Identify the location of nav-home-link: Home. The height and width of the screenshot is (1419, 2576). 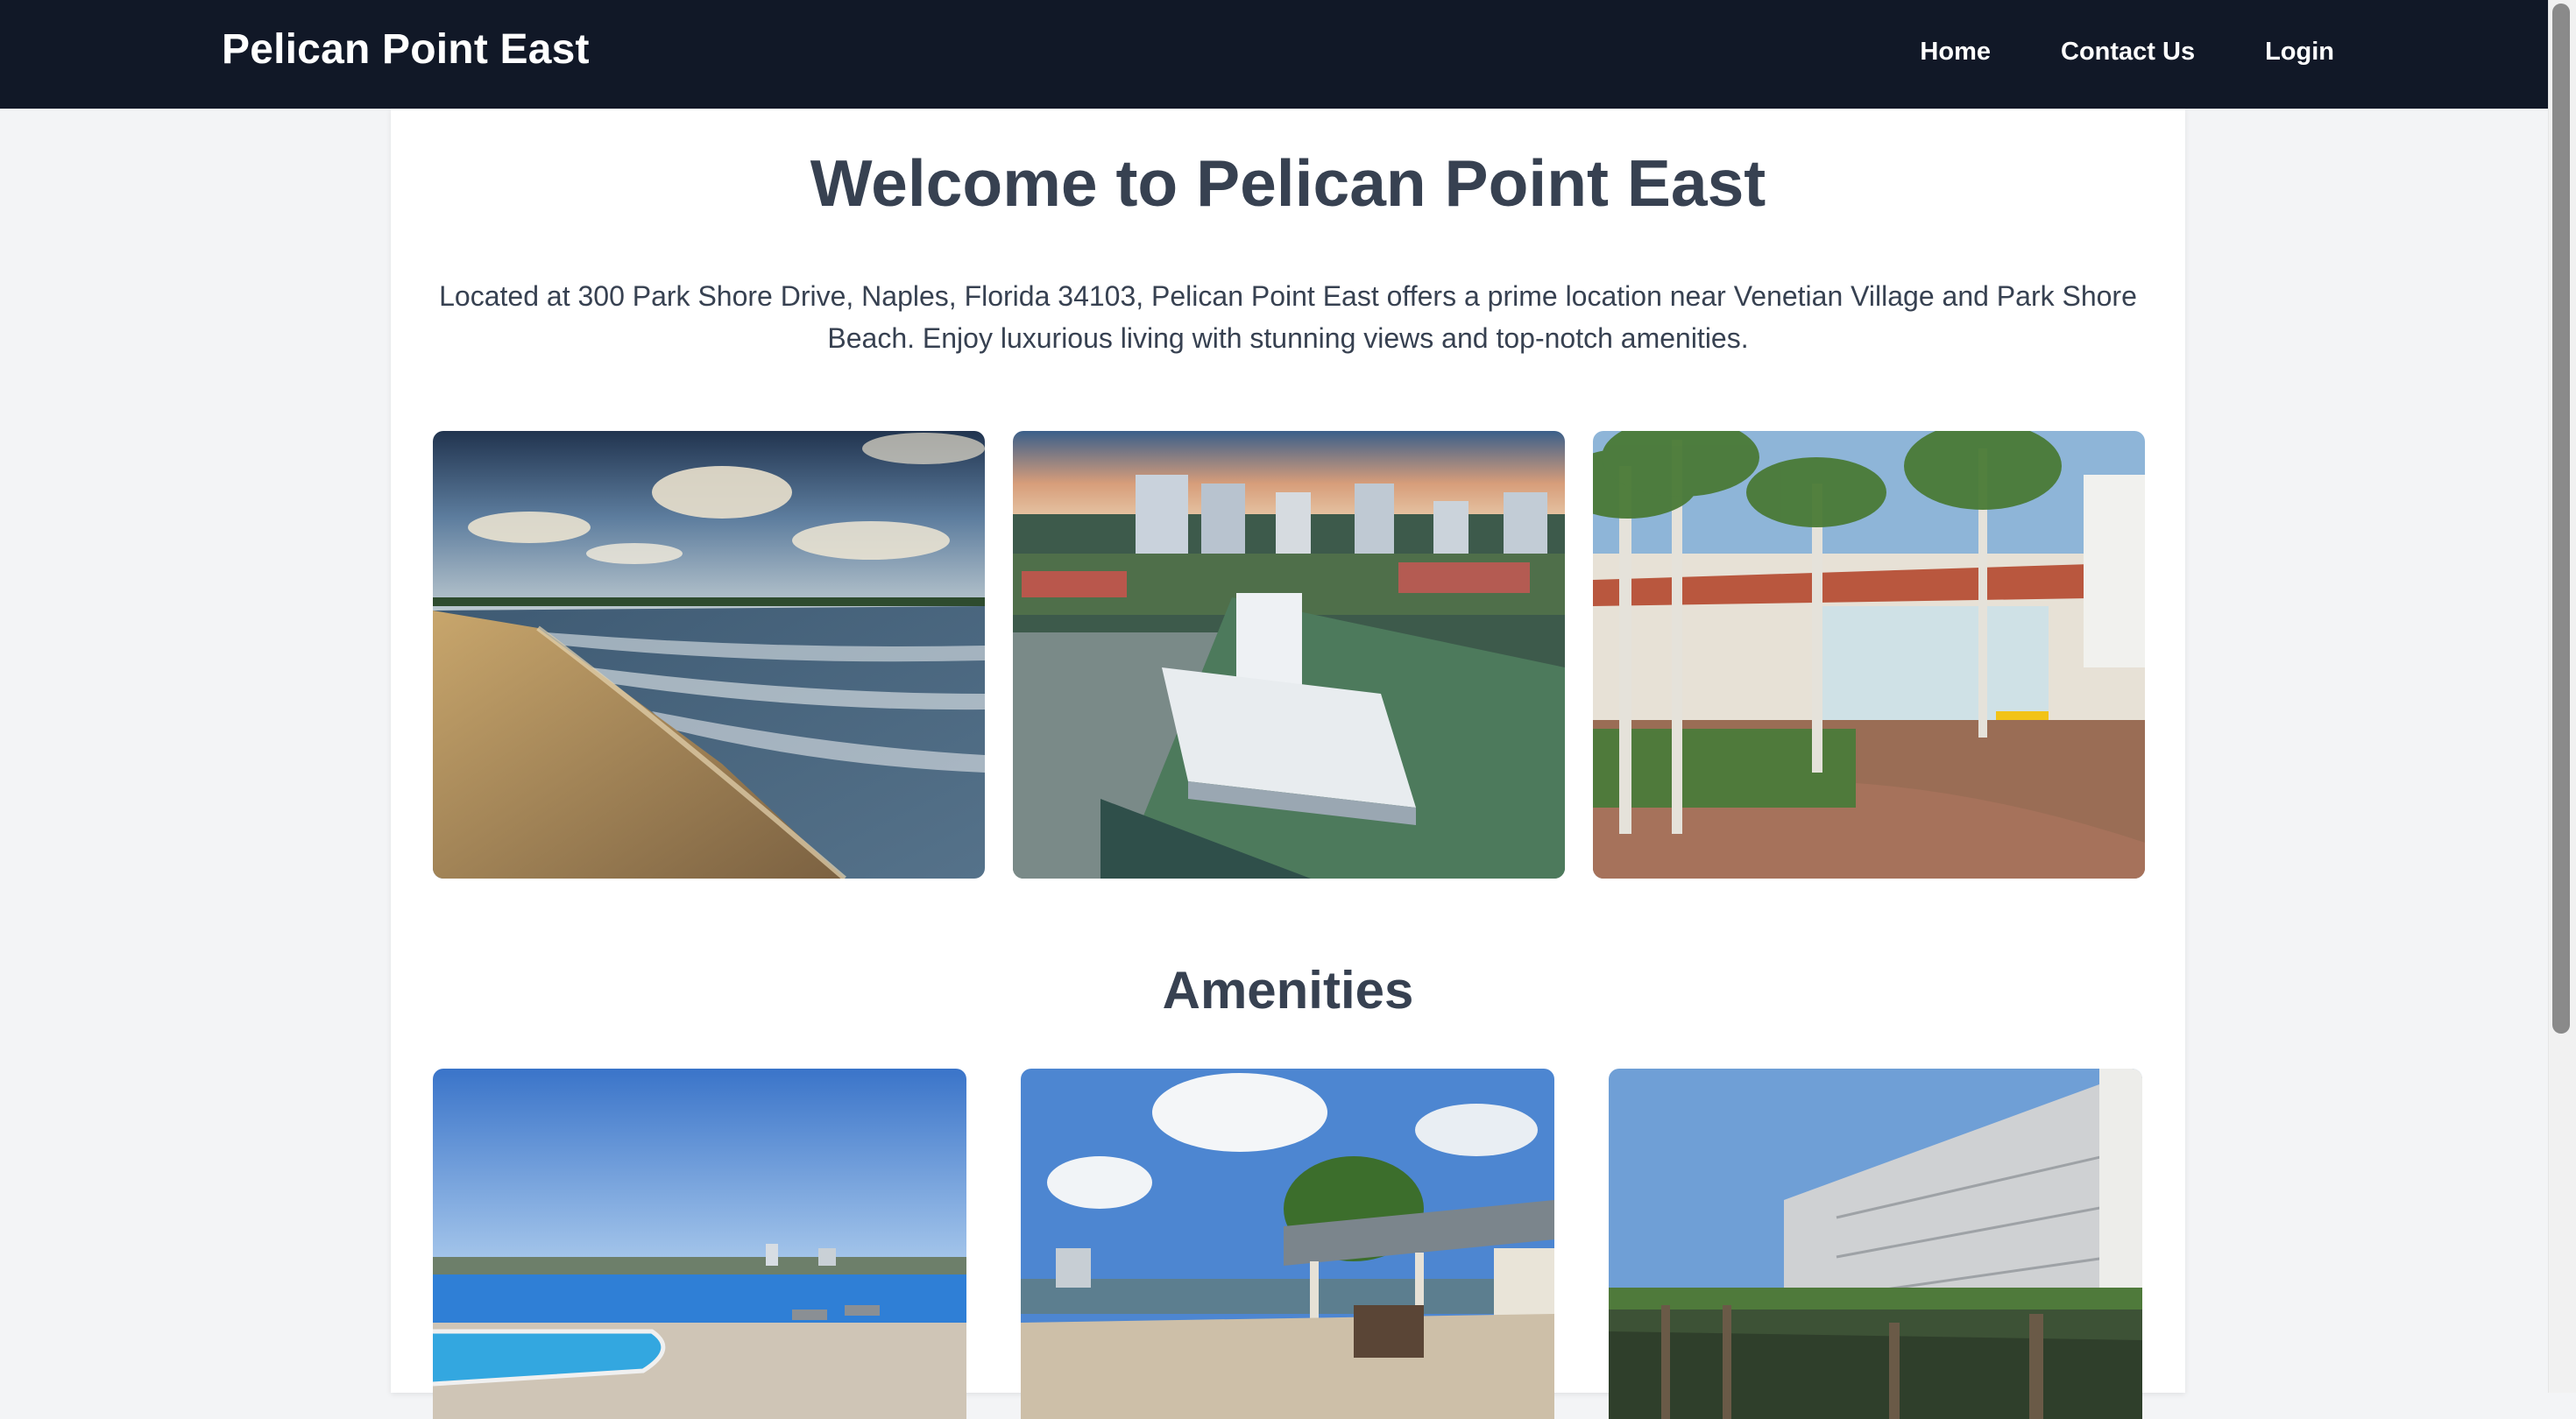
(1955, 52).